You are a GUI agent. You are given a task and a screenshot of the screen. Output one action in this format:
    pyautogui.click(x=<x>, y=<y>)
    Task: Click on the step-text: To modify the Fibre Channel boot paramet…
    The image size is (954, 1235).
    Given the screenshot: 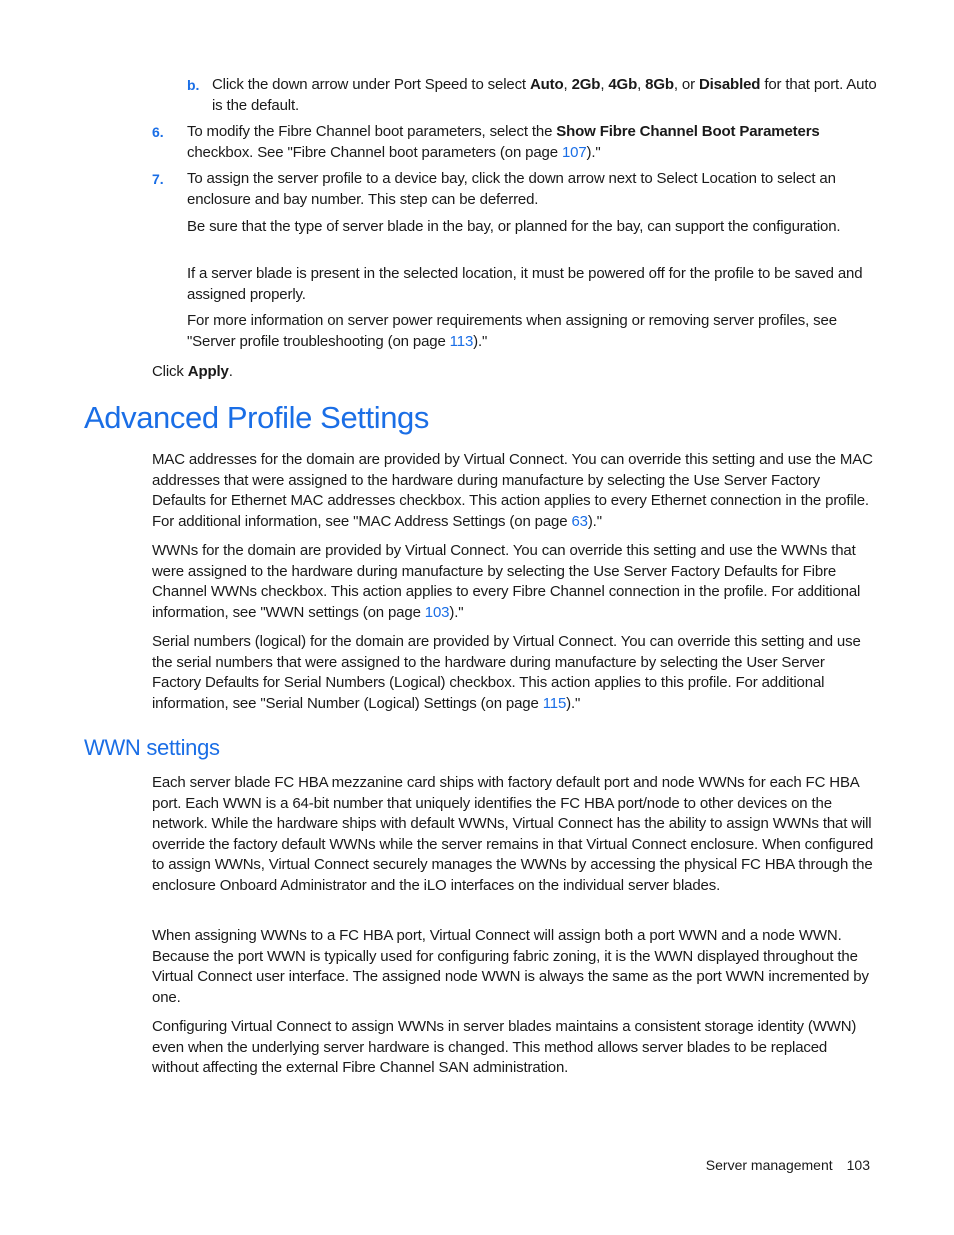 What is the action you would take?
    pyautogui.click(x=503, y=142)
    